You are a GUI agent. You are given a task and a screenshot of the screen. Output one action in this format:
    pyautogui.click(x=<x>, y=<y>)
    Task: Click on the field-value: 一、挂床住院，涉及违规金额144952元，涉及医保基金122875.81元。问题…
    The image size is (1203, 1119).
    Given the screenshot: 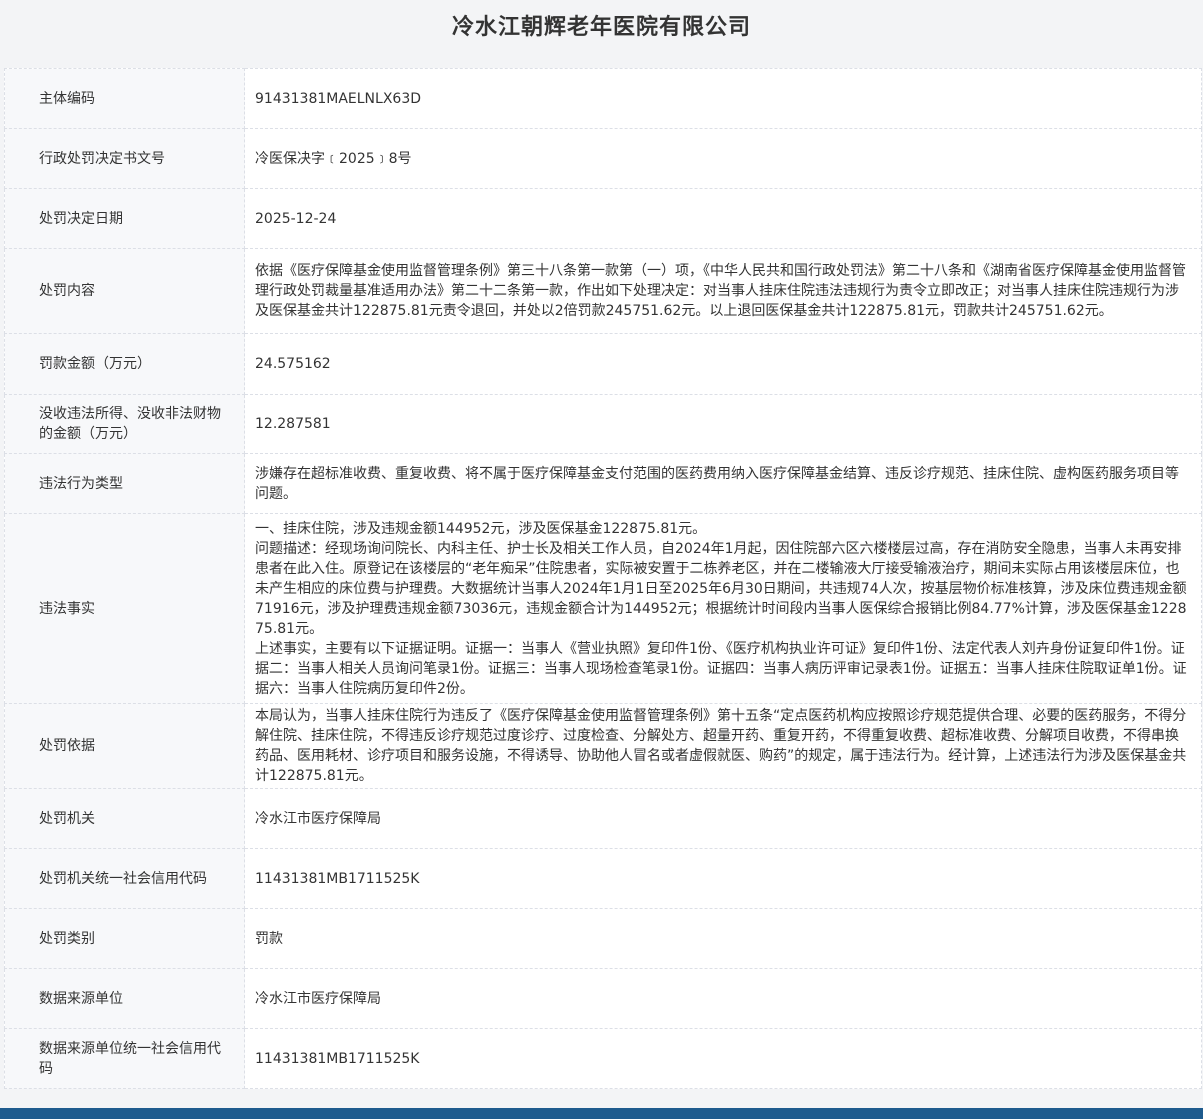 What is the action you would take?
    pyautogui.click(x=723, y=608)
    